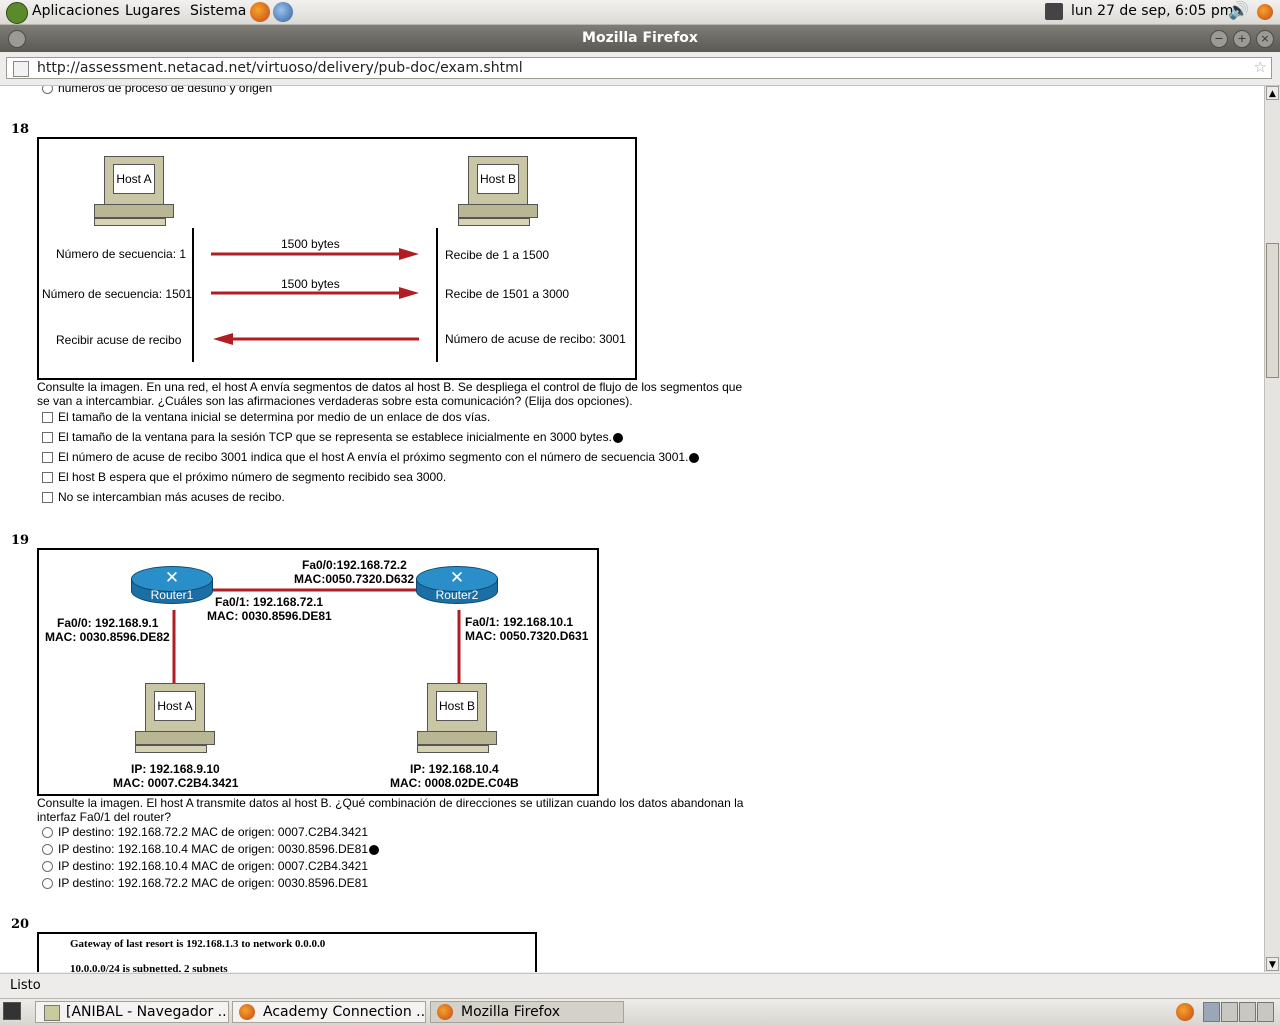 The height and width of the screenshot is (1025, 1280). What do you see at coordinates (640, 985) in the screenshot?
I see `status-bar: Listo` at bounding box center [640, 985].